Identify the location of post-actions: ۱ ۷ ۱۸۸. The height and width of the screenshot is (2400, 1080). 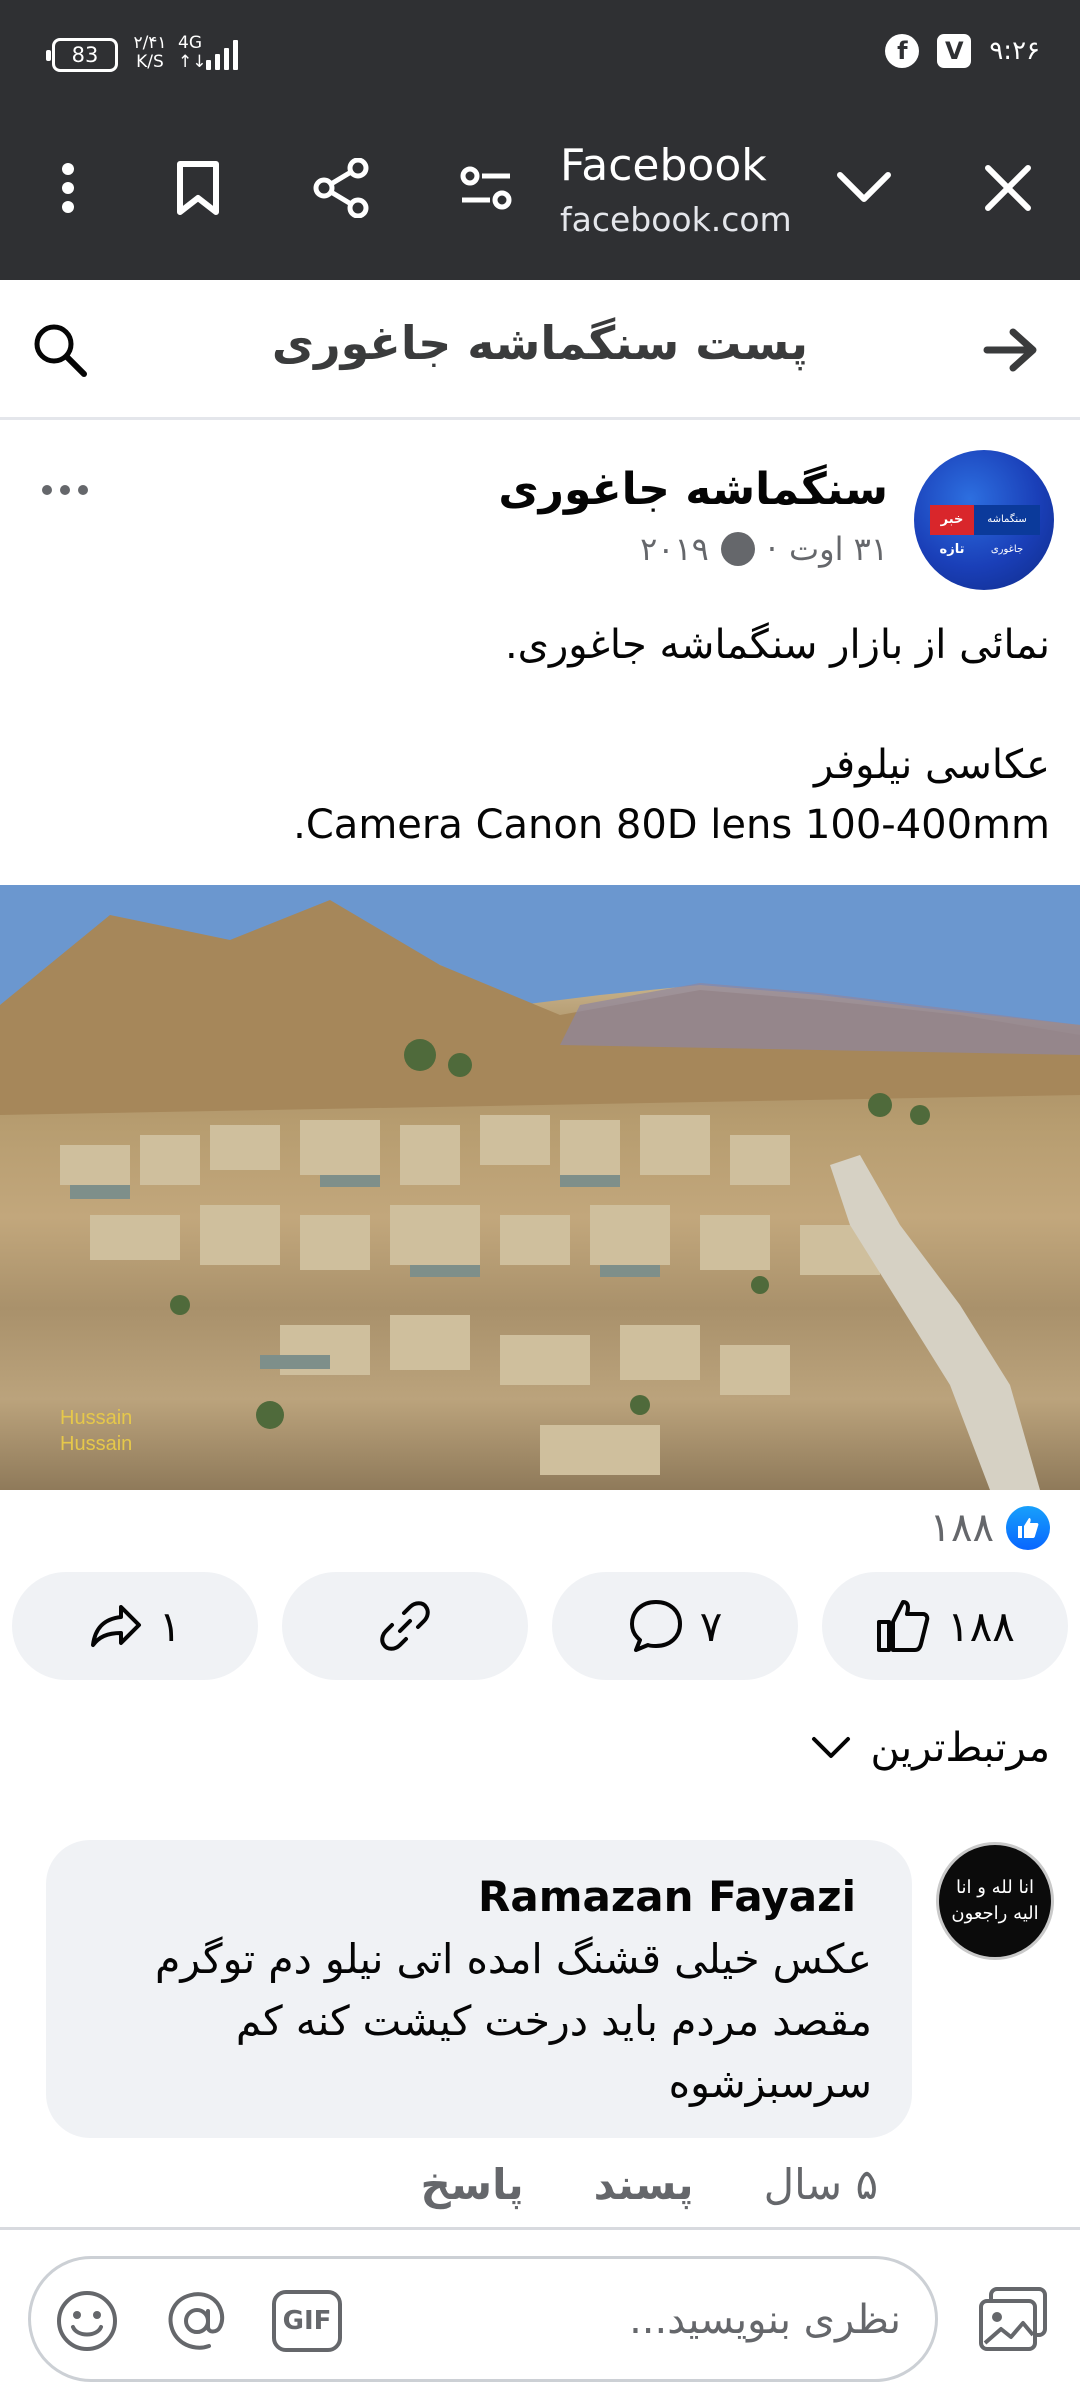
(540, 1627).